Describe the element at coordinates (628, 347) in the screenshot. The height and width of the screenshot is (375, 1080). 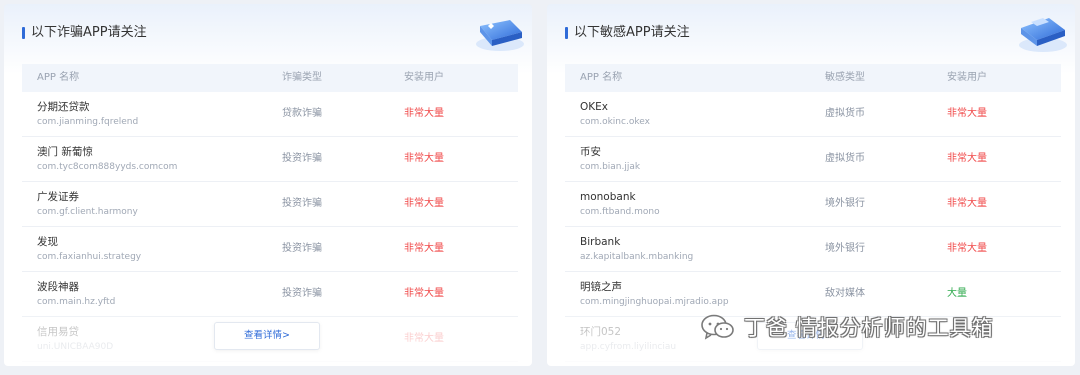
I see `app-package: app.cyfrom.liyilinciau` at that location.